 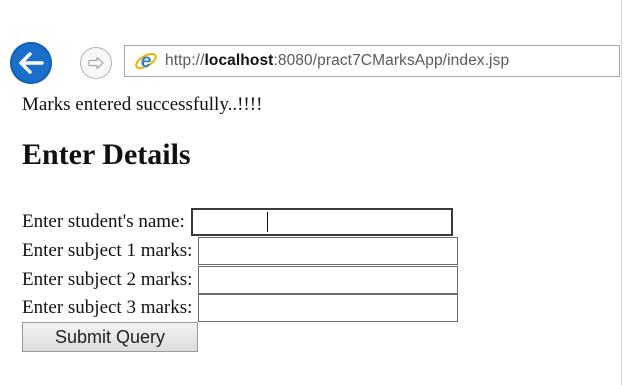 What do you see at coordinates (106, 154) in the screenshot?
I see `page-heading: Enter Details` at bounding box center [106, 154].